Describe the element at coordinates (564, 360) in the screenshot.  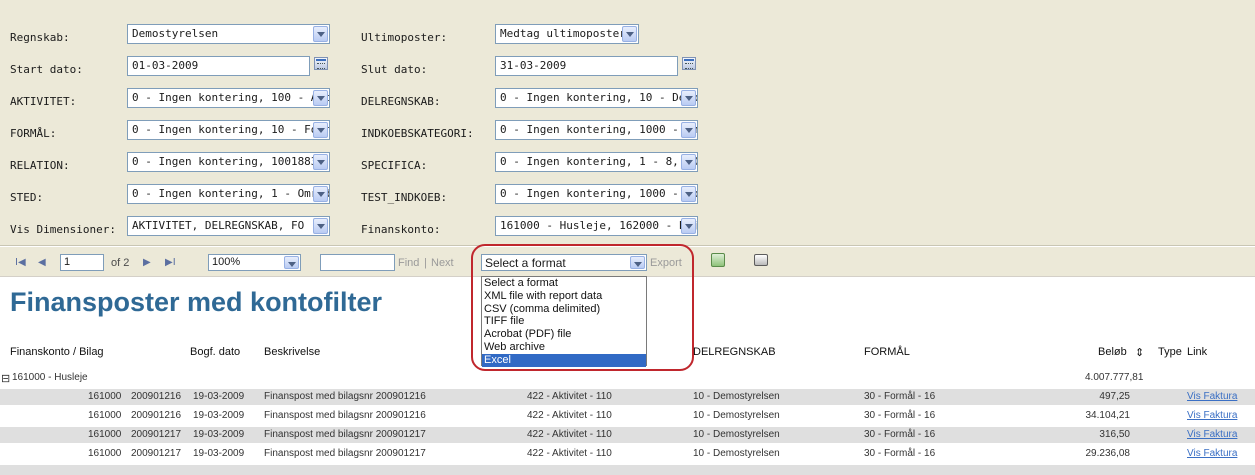
I see `format-option-excel: Excel` at that location.